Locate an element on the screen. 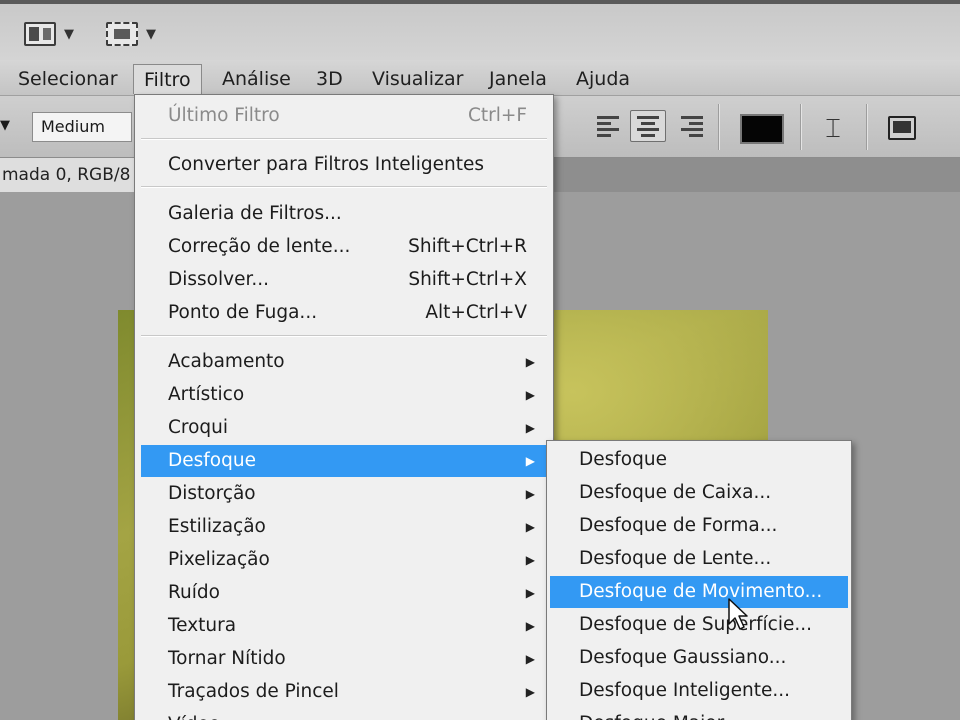 The height and width of the screenshot is (720, 960). menu-item-convert-smart-filters: Converter para Filtros Inteligentes is located at coordinates (344, 165).